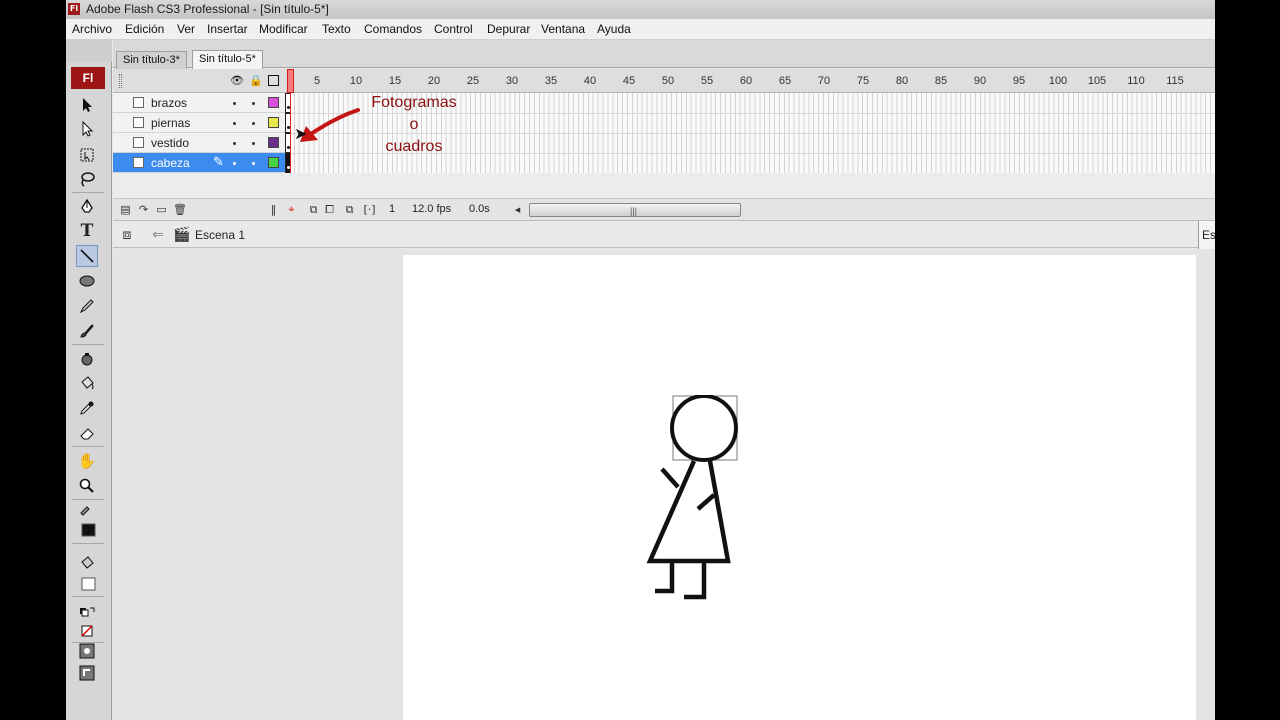 This screenshot has width=1280, height=720. What do you see at coordinates (87, 105) in the screenshot?
I see `selection-tool-icon` at bounding box center [87, 105].